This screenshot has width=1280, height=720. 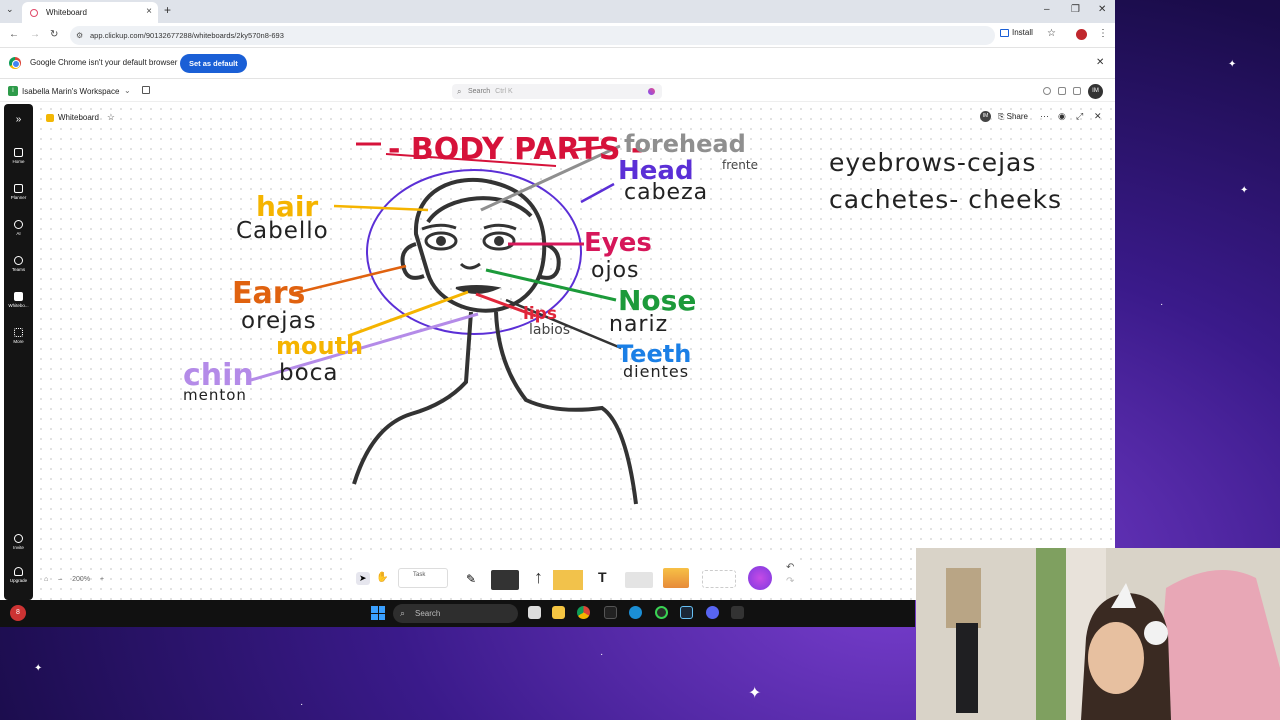 I want to click on sidebar-item-planner: Planner, so click(x=18, y=192).